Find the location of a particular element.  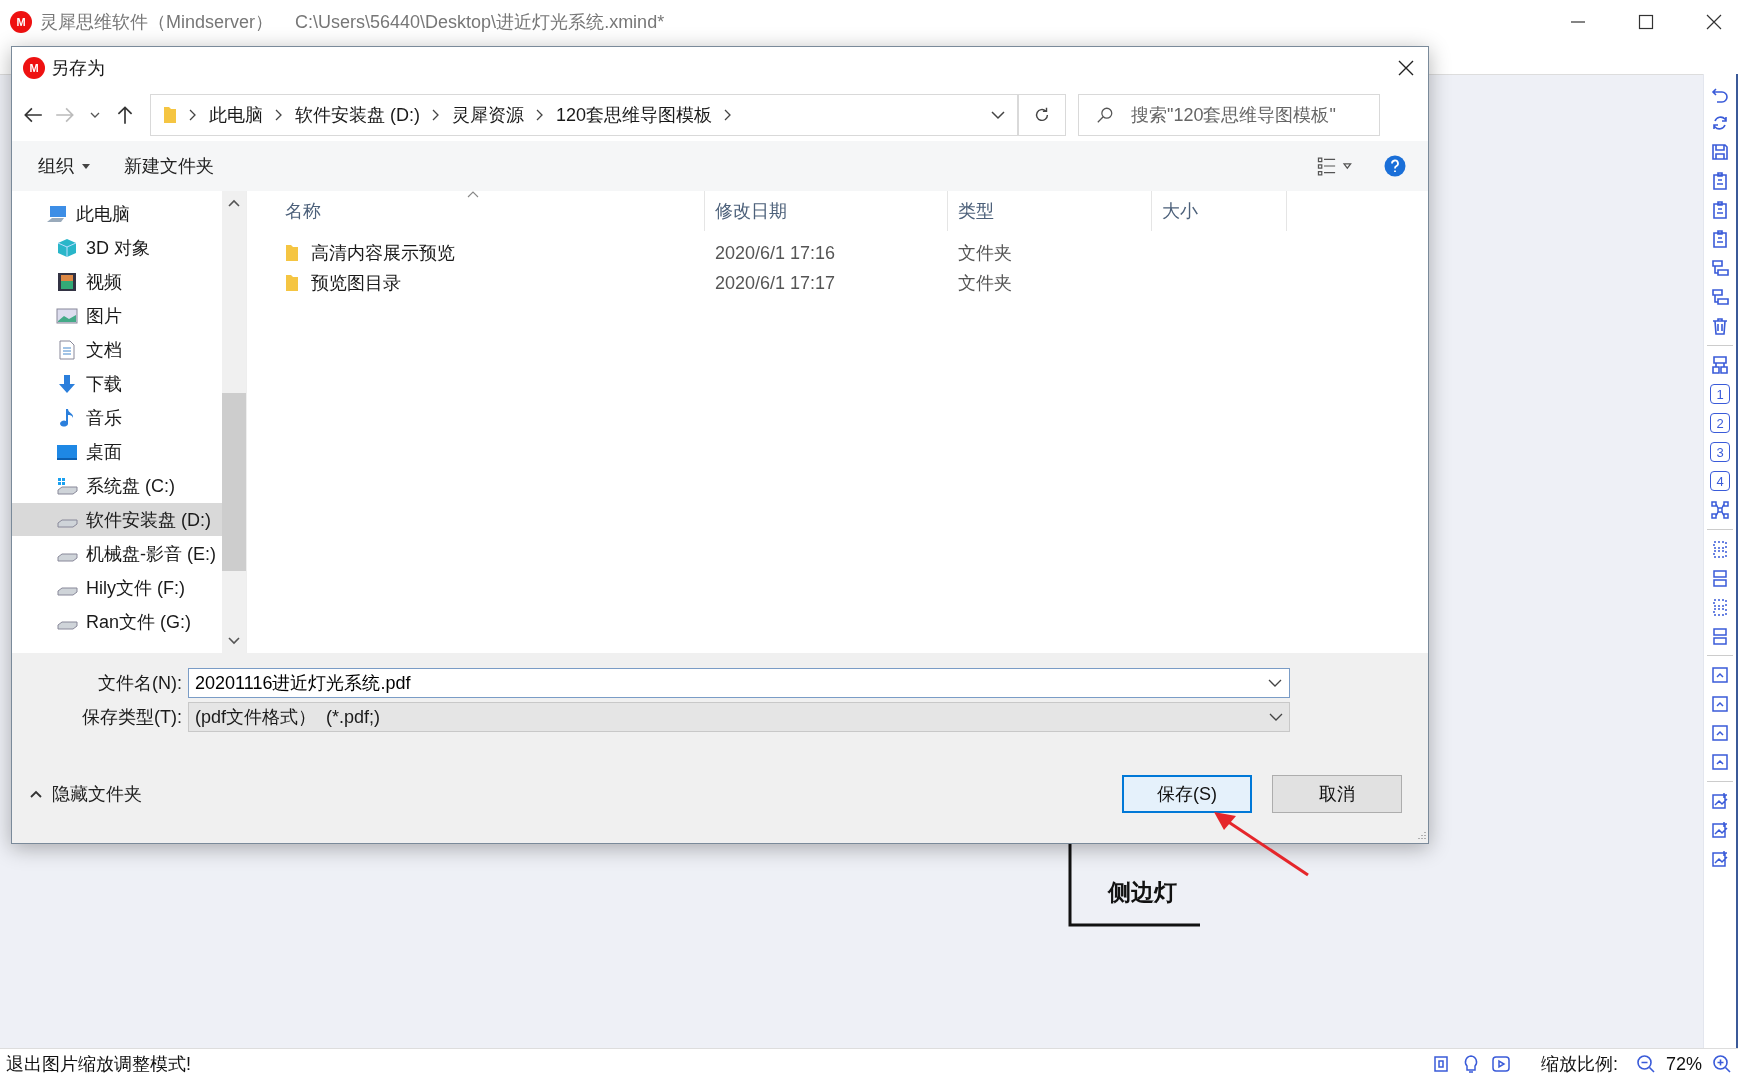

layout-icon is located at coordinates (1720, 365).